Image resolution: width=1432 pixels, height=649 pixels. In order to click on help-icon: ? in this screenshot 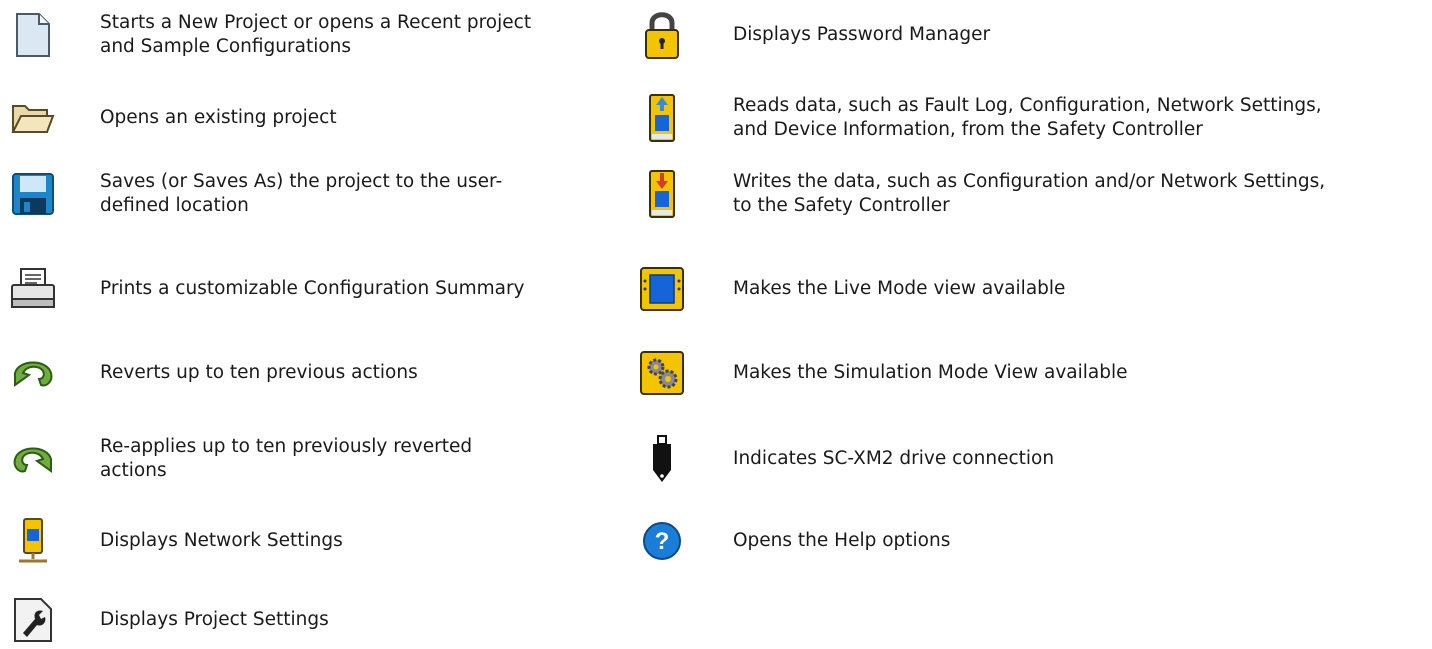, I will do `click(662, 541)`.